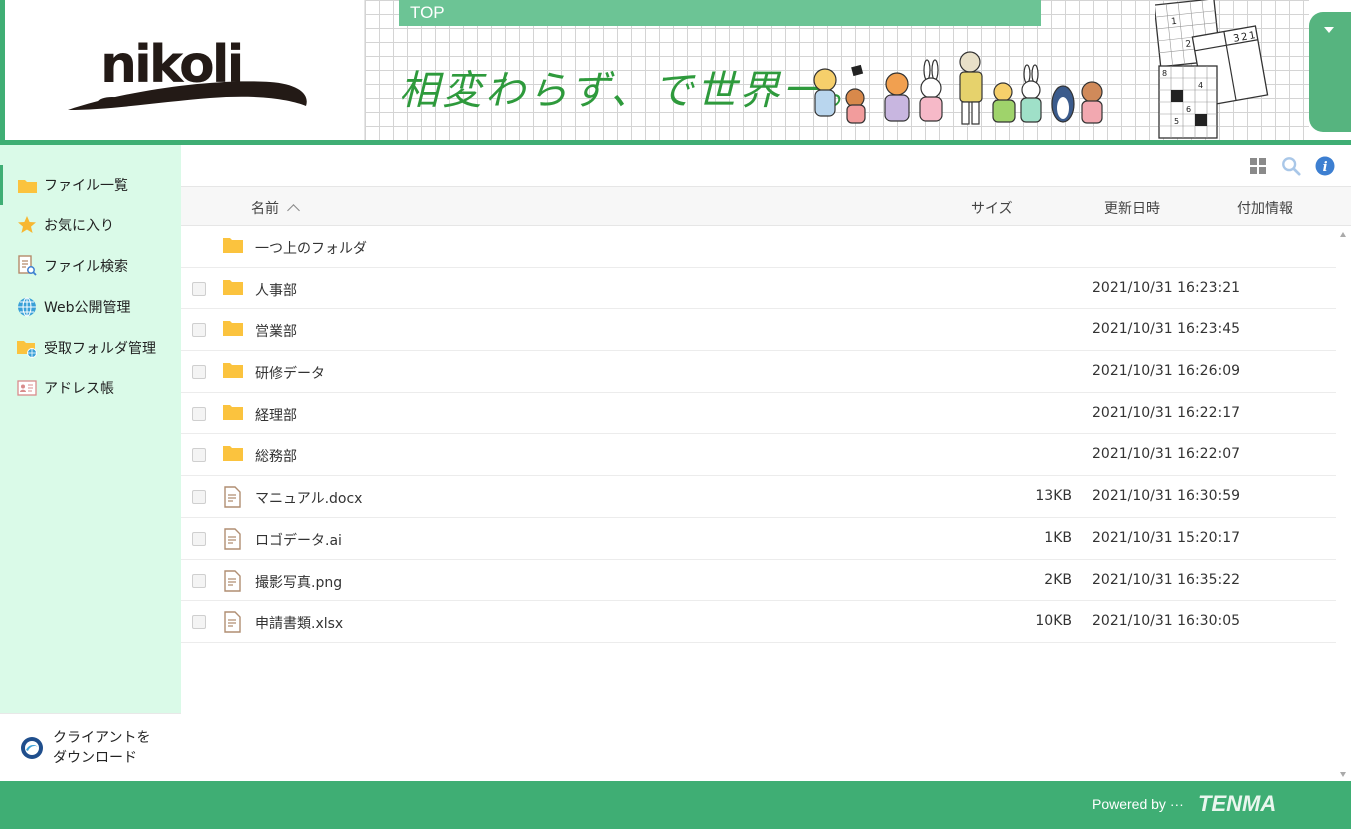 The height and width of the screenshot is (829, 1351). I want to click on file-modified-date: 2021/10/31 16:23:45, so click(1166, 329).